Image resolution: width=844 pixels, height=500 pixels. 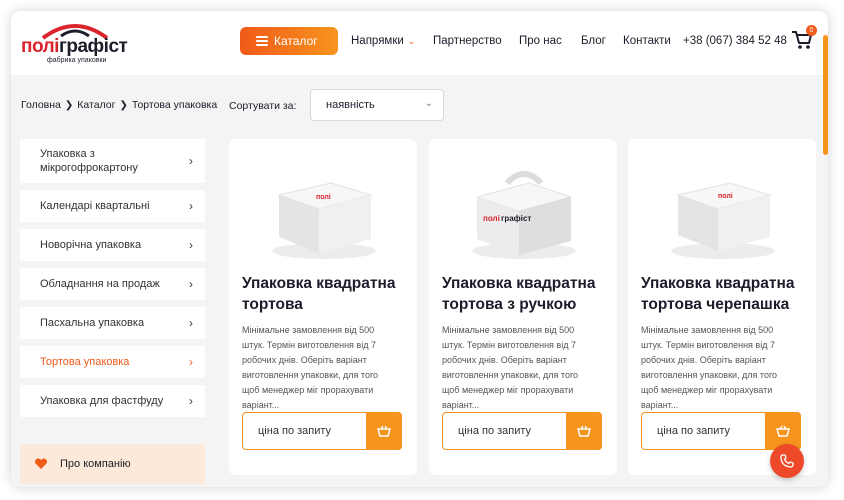 What do you see at coordinates (804, 38) in the screenshot?
I see `cart-button: 0` at bounding box center [804, 38].